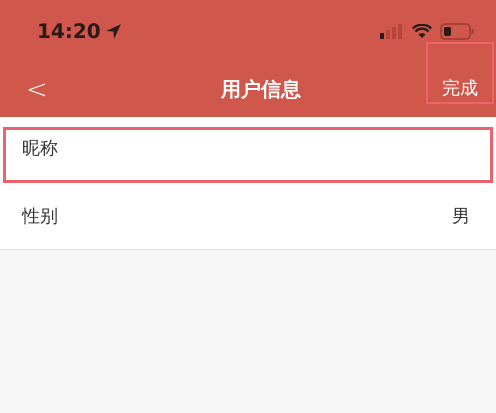 This screenshot has height=413, width=496. Describe the element at coordinates (40, 216) in the screenshot. I see `row-label: 性别` at that location.